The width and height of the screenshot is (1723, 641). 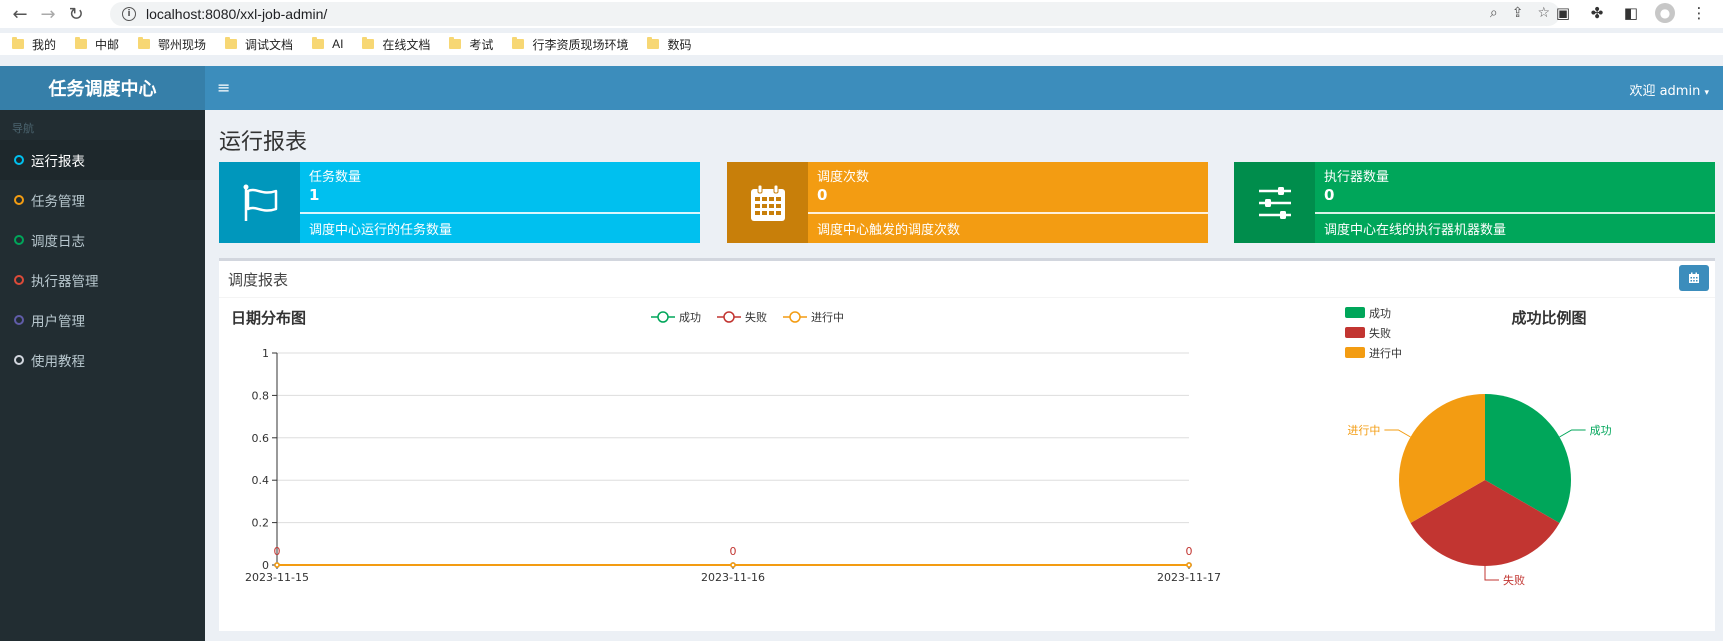 What do you see at coordinates (48, 14) in the screenshot?
I see `forward-arrow-icon: →` at bounding box center [48, 14].